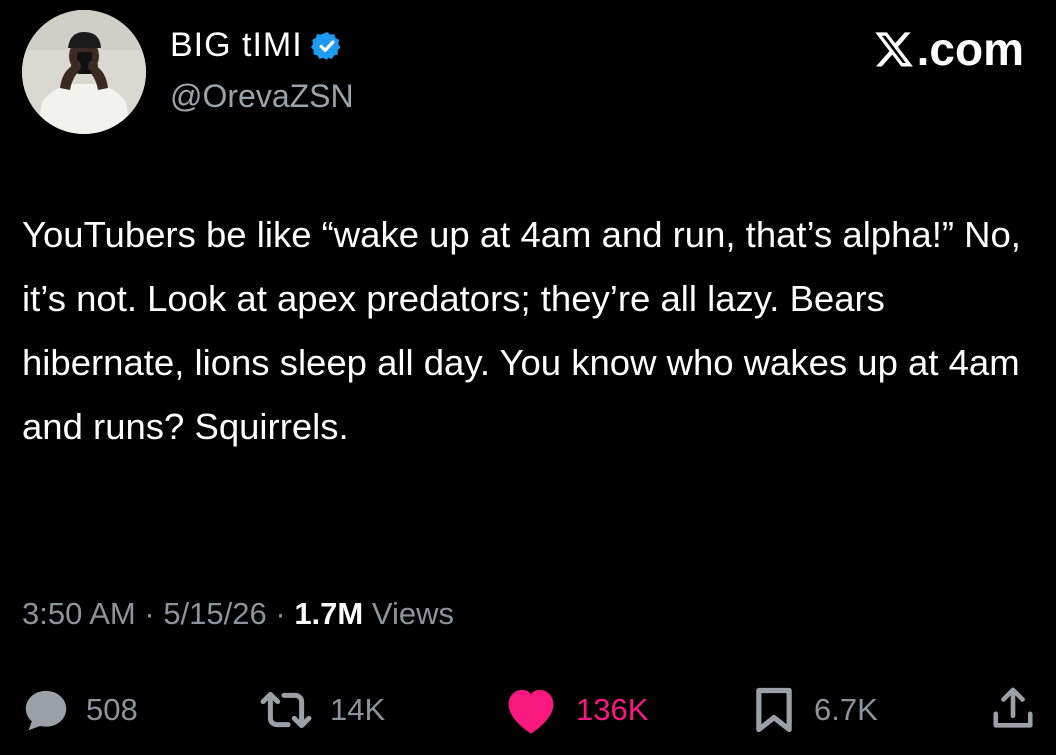 Image resolution: width=1056 pixels, height=755 pixels. I want to click on reply-icon, so click(46, 710).